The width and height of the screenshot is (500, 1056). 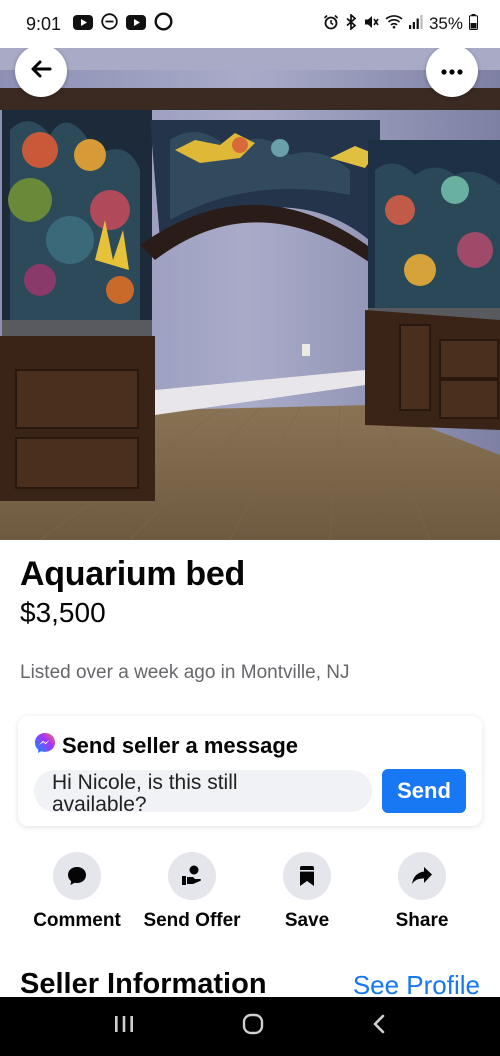 What do you see at coordinates (45, 745) in the screenshot?
I see `messenger-icon` at bounding box center [45, 745].